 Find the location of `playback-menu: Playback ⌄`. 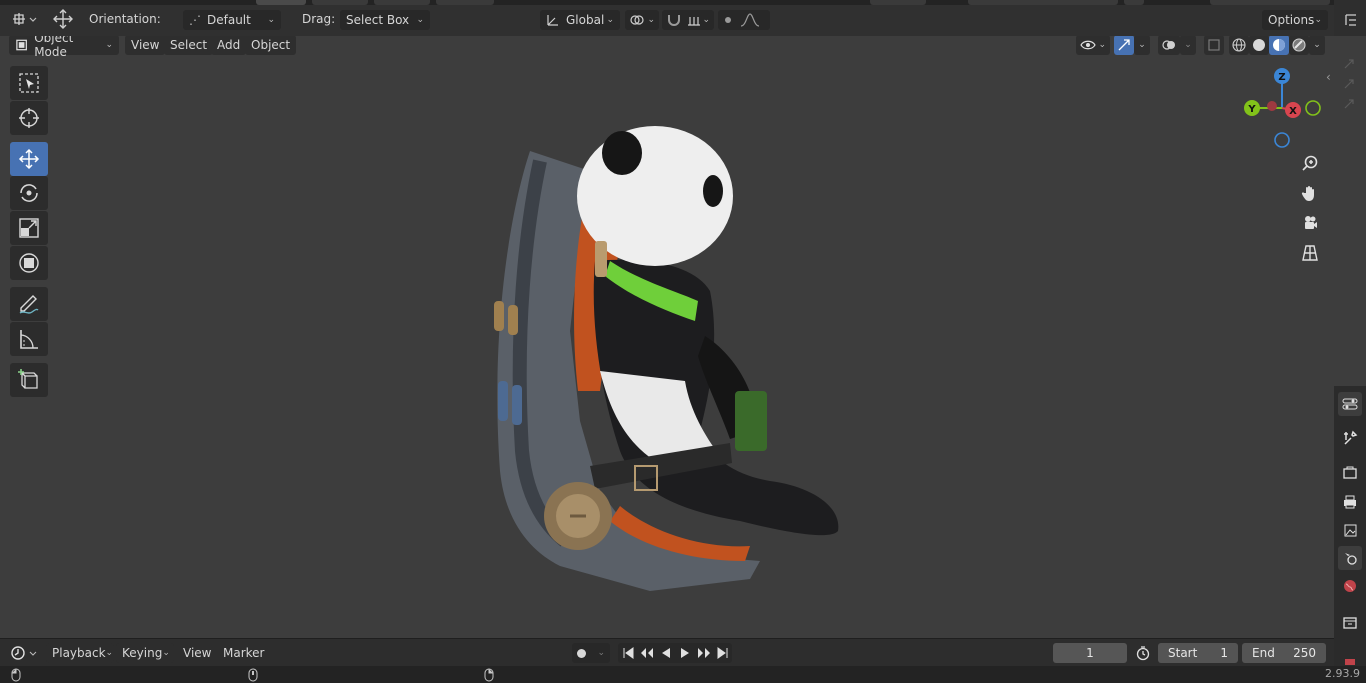

playback-menu: Playback ⌄ is located at coordinates (80, 653).